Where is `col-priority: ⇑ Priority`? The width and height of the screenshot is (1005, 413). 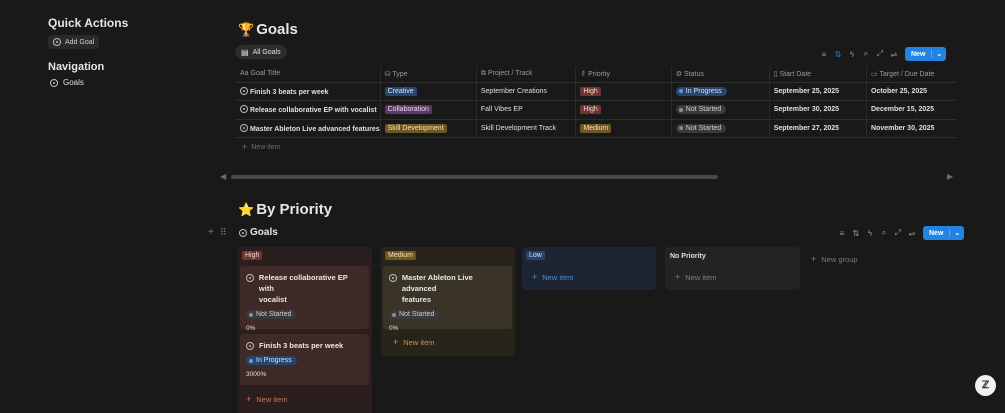 col-priority: ⇑ Priority is located at coordinates (623, 74).